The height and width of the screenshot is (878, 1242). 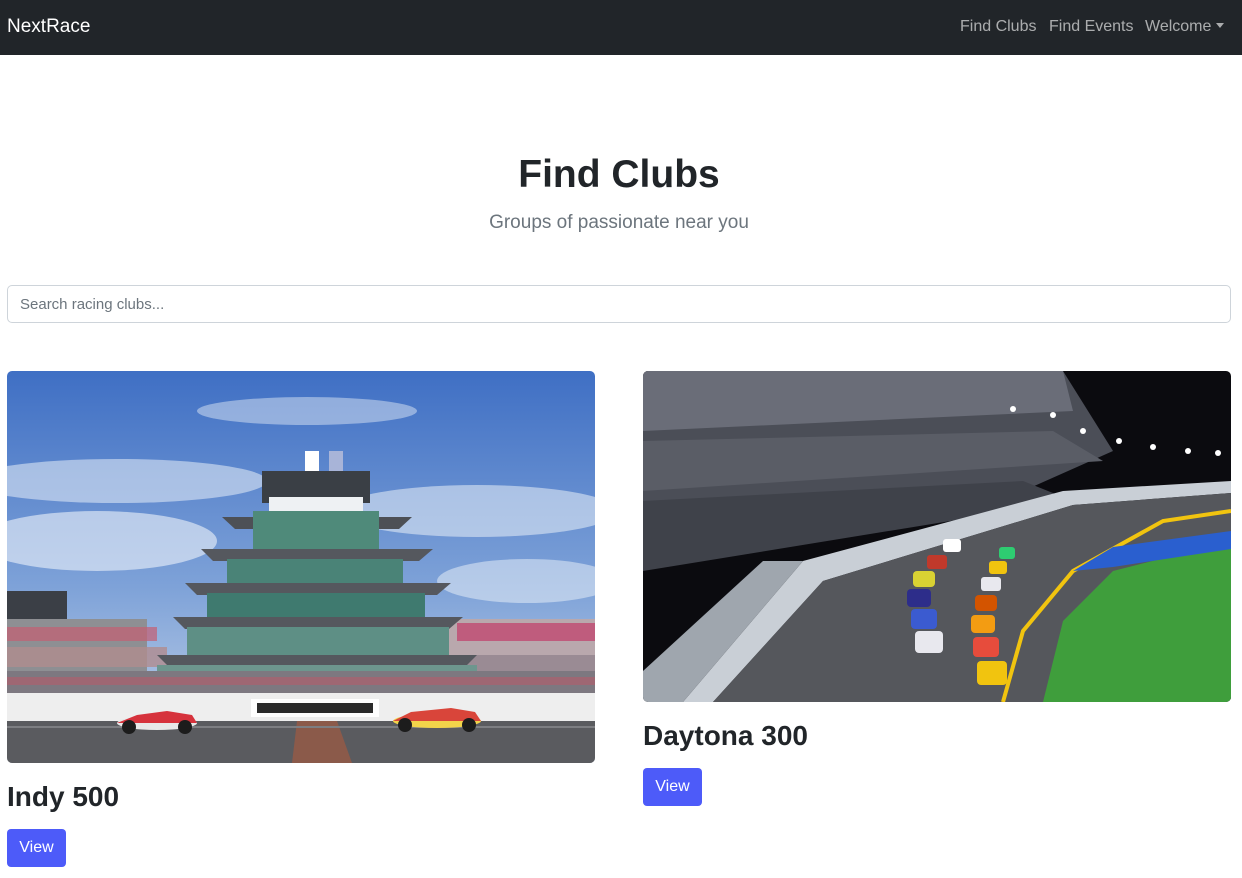 What do you see at coordinates (63, 796) in the screenshot?
I see `club-title-indy-500: Indy 500` at bounding box center [63, 796].